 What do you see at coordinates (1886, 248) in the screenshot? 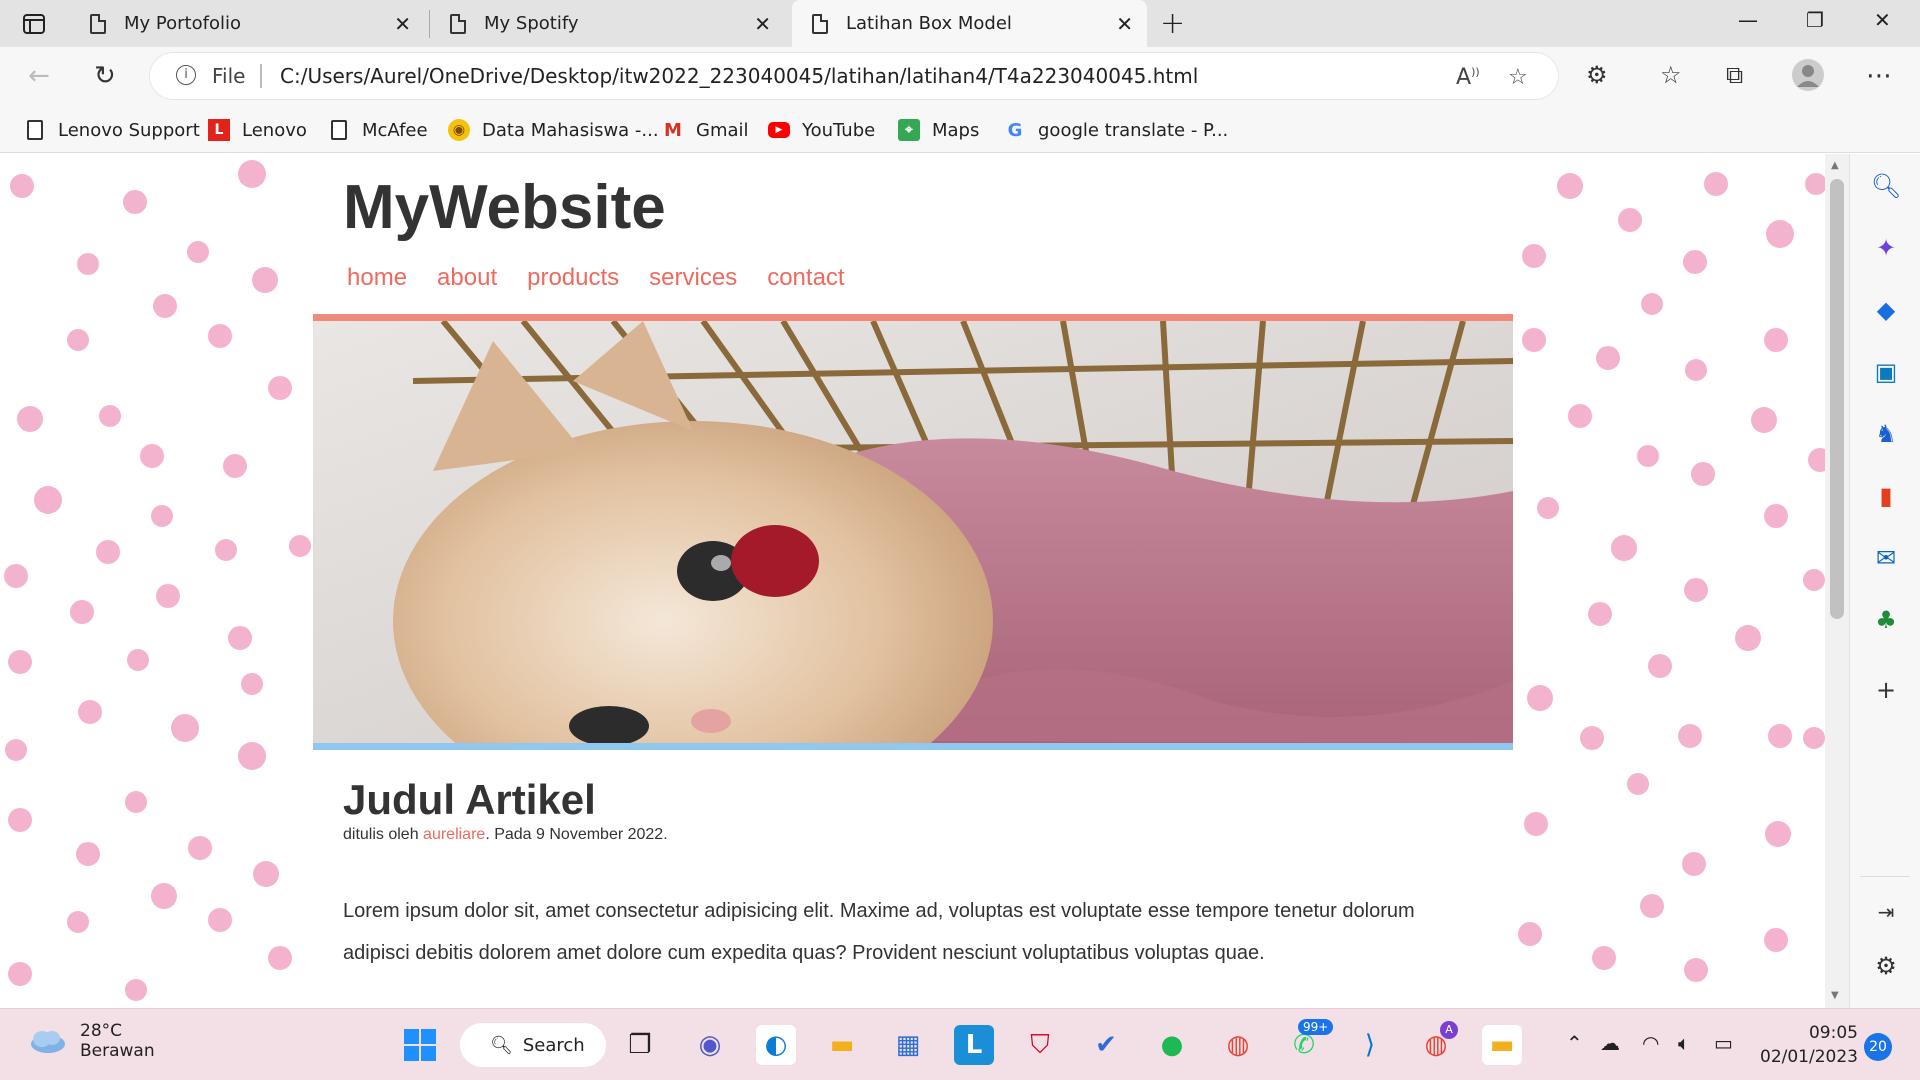
I see `copilot-icon: ✦` at bounding box center [1886, 248].